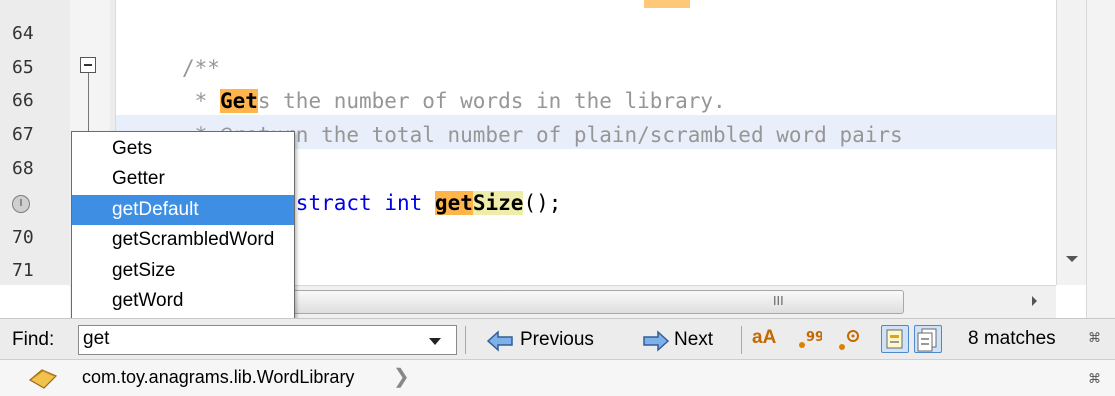 The height and width of the screenshot is (396, 1115). What do you see at coordinates (218, 377) in the screenshot?
I see `breadcrumb-path: com.toy.anagrams.lib.WordLibrary` at bounding box center [218, 377].